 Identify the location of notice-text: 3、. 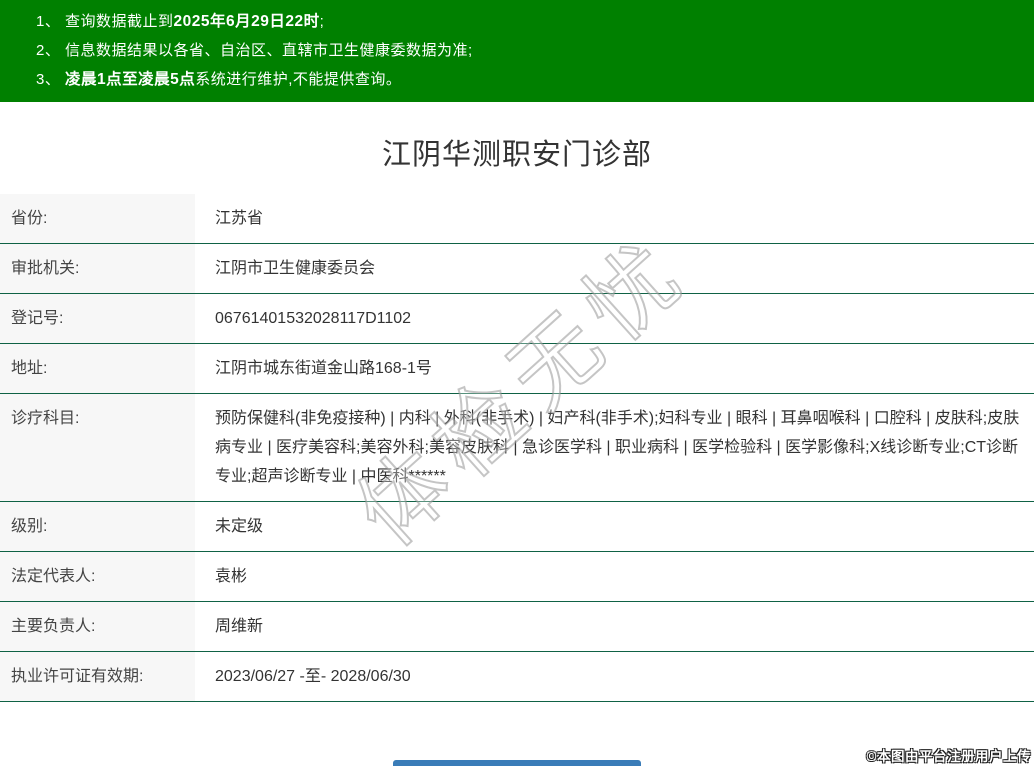
(51, 79).